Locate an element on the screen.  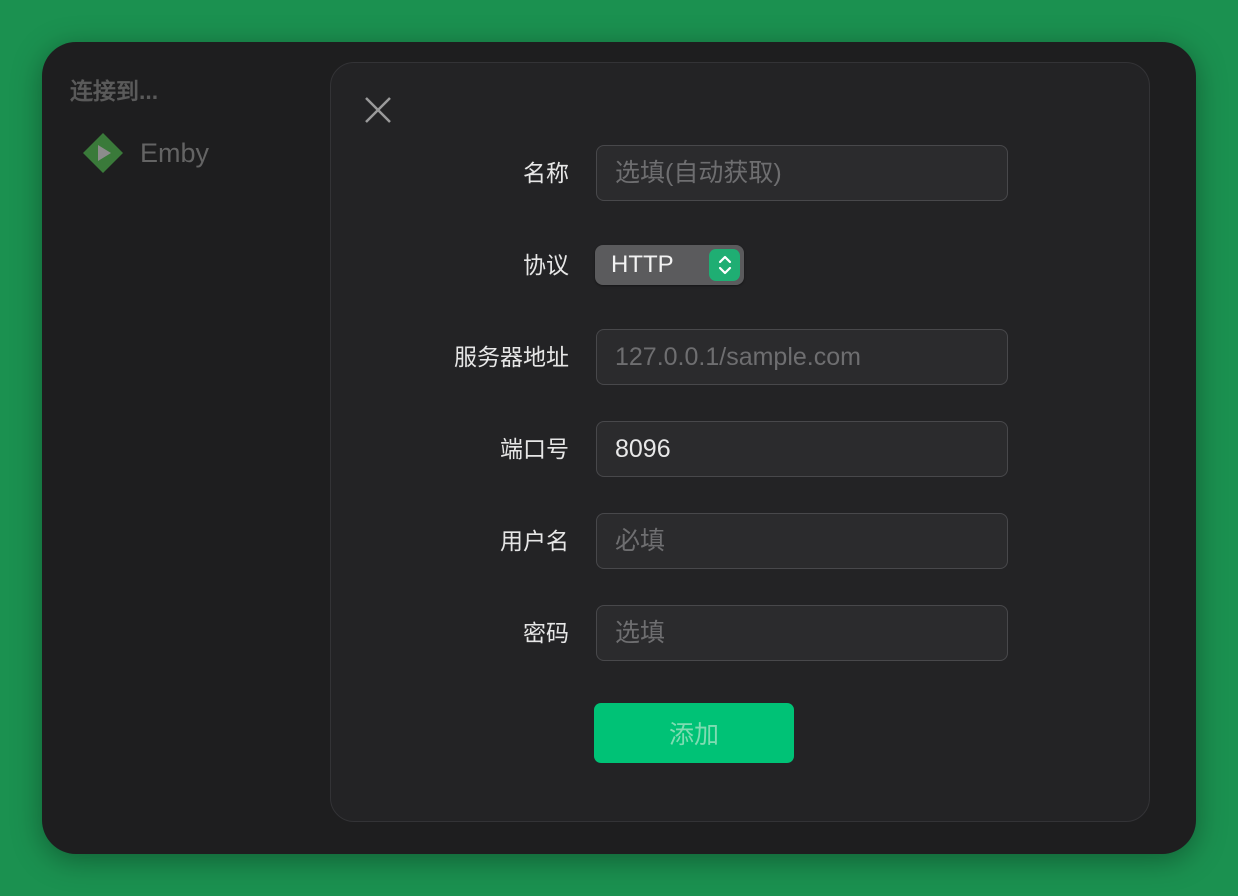
add-button: 添加 is located at coordinates (694, 733).